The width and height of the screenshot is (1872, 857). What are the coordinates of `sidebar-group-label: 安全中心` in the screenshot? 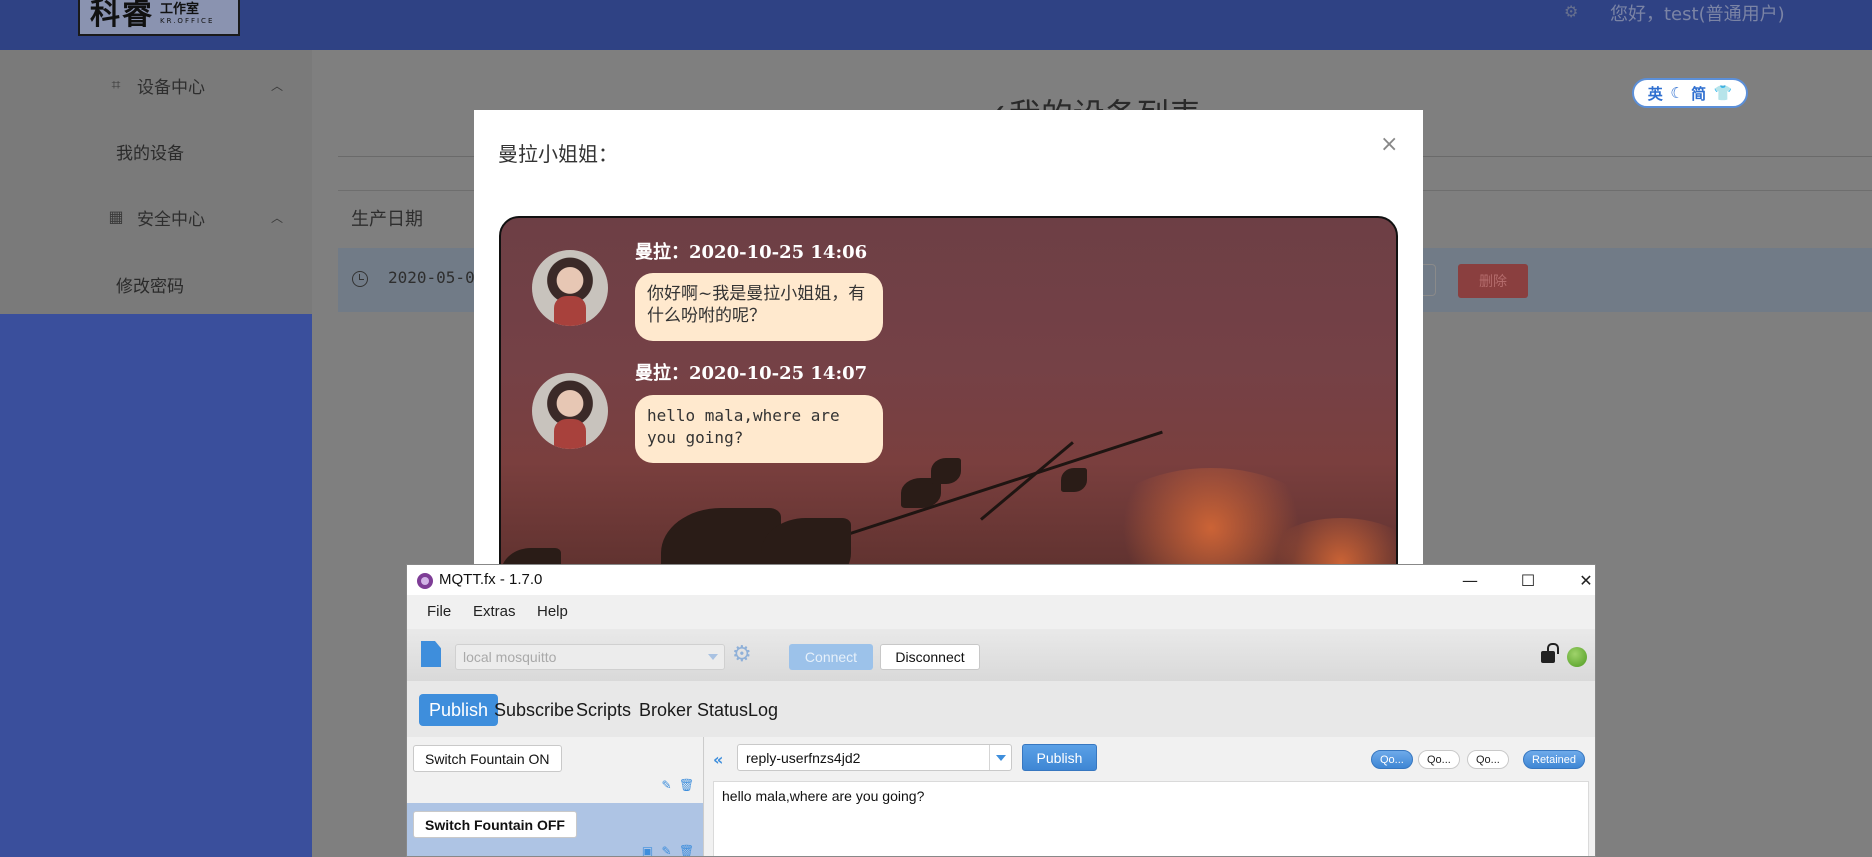 It's located at (171, 219).